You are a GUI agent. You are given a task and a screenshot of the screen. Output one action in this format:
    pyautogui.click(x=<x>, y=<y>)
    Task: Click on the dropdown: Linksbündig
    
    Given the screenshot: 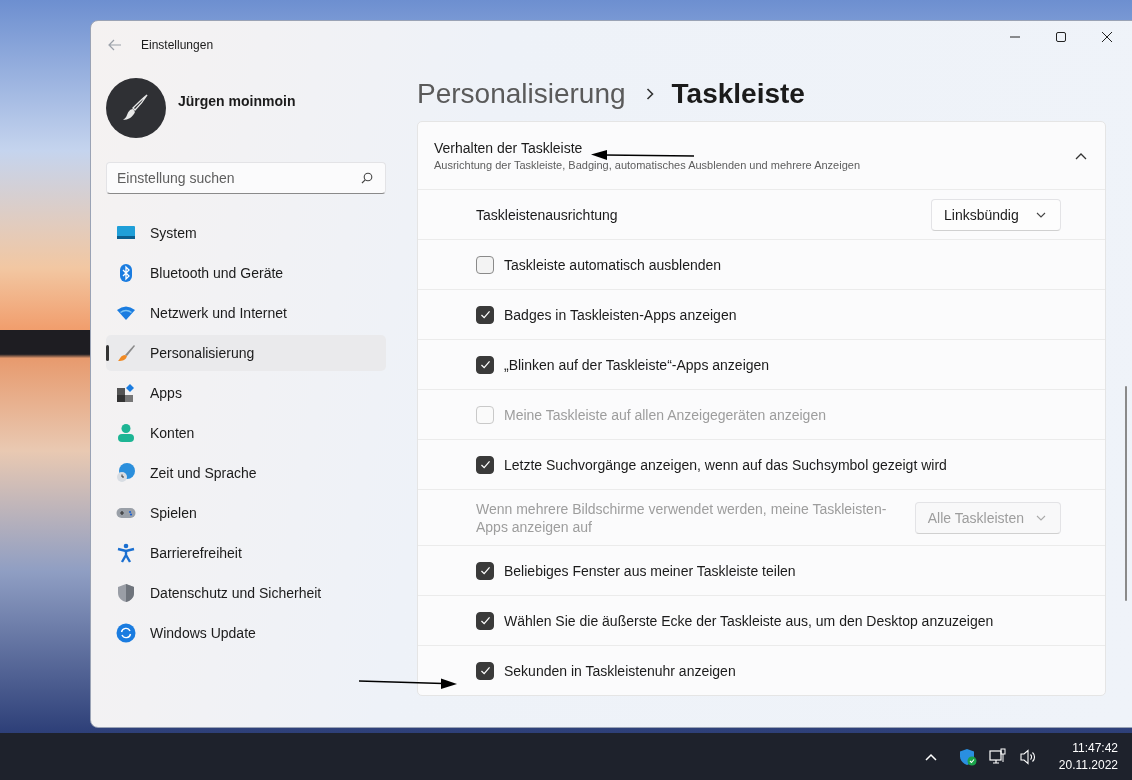 What is the action you would take?
    pyautogui.click(x=996, y=214)
    